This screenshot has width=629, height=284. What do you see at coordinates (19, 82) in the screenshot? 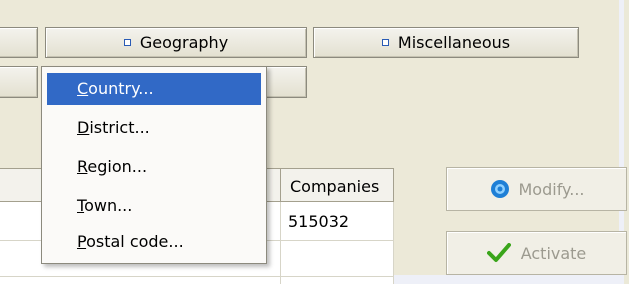
I see `category-button-row2-left` at bounding box center [19, 82].